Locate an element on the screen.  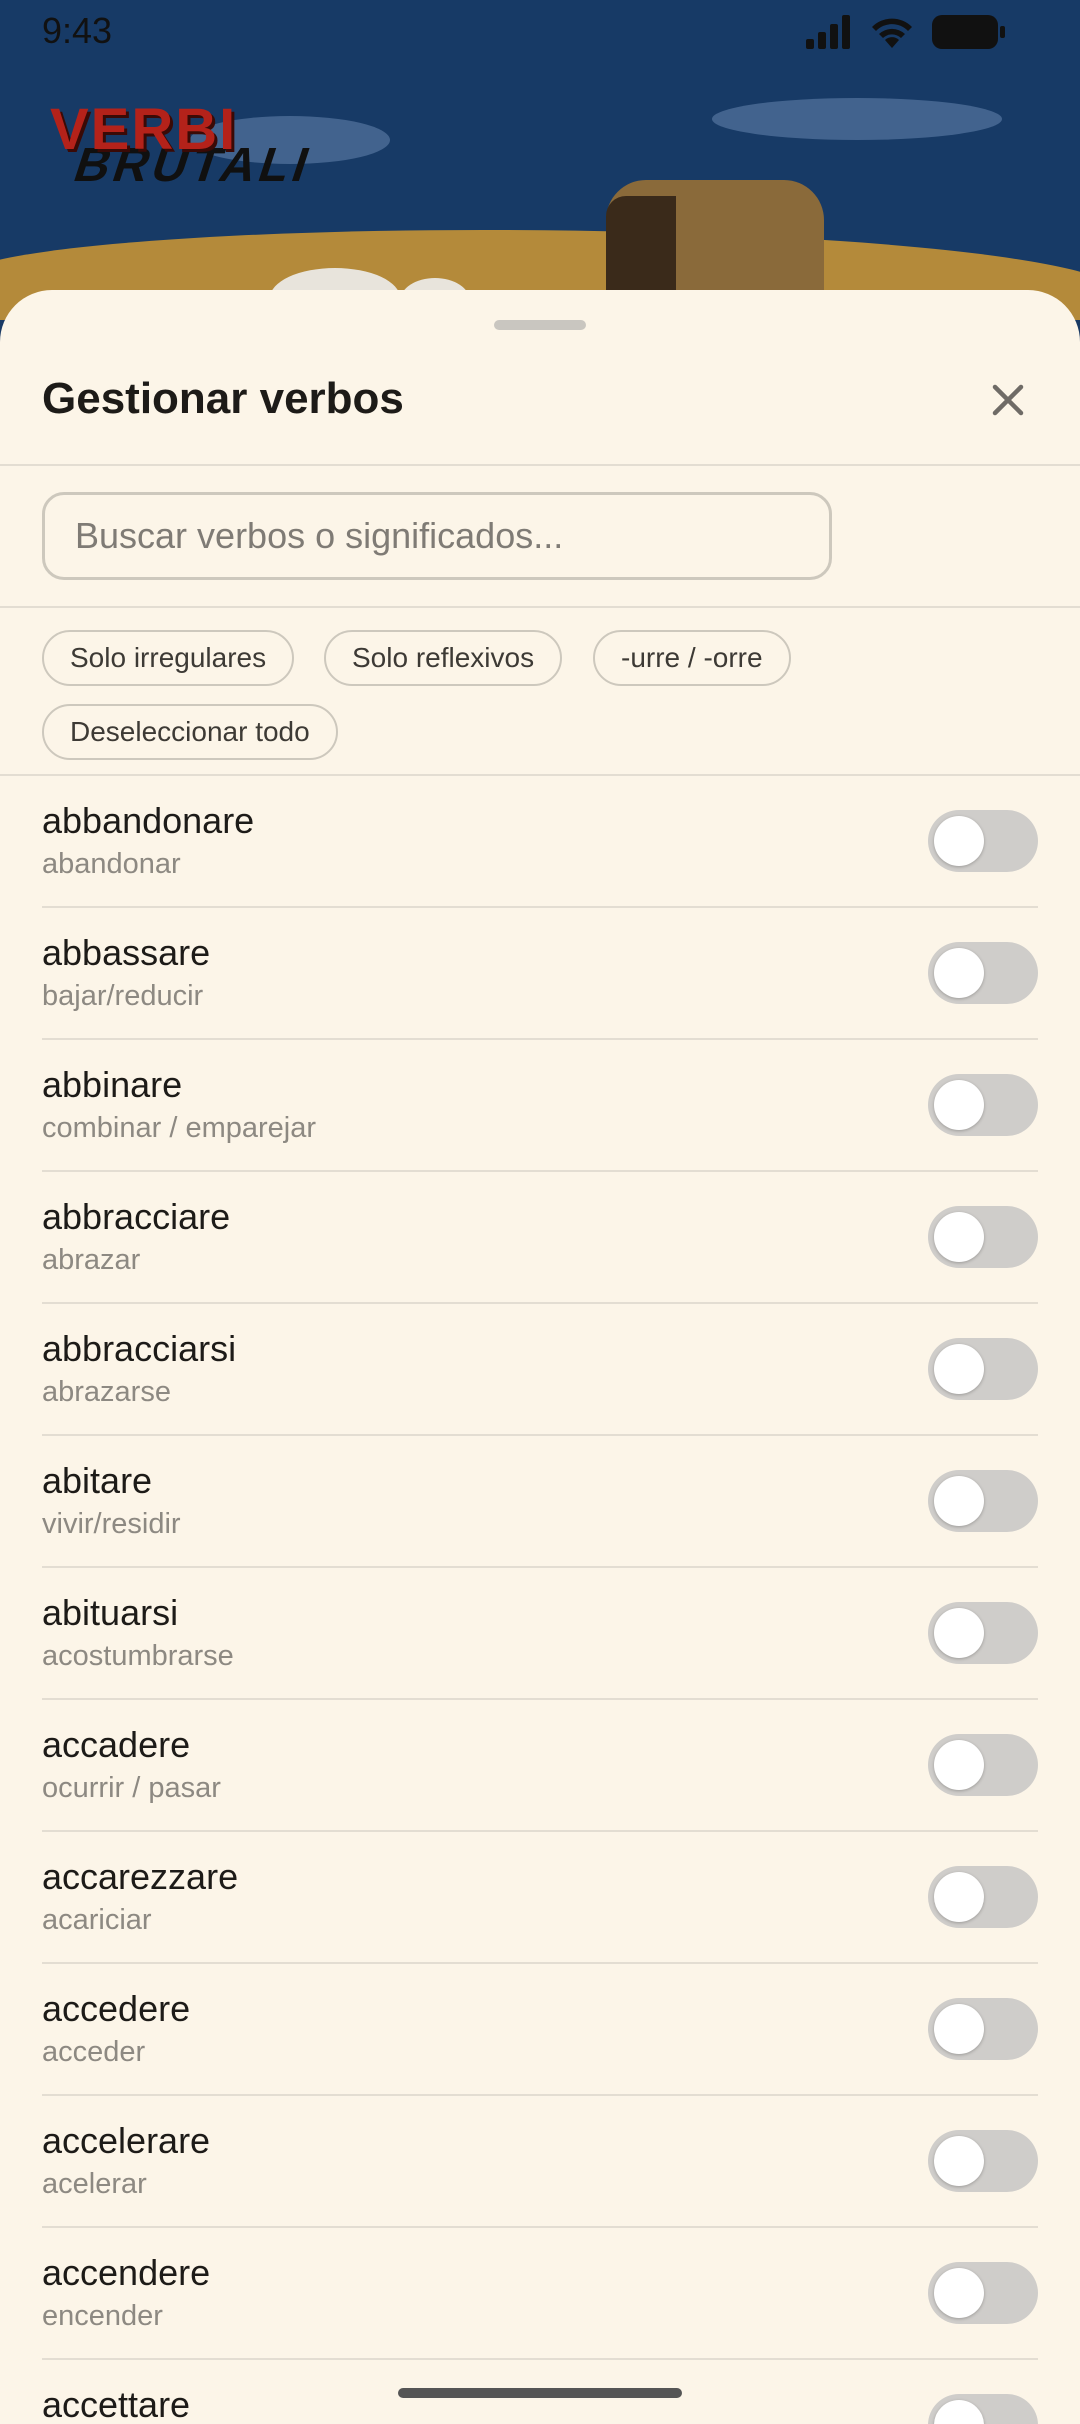
filter-chip-irregular: Solo irregulares is located at coordinates (168, 658).